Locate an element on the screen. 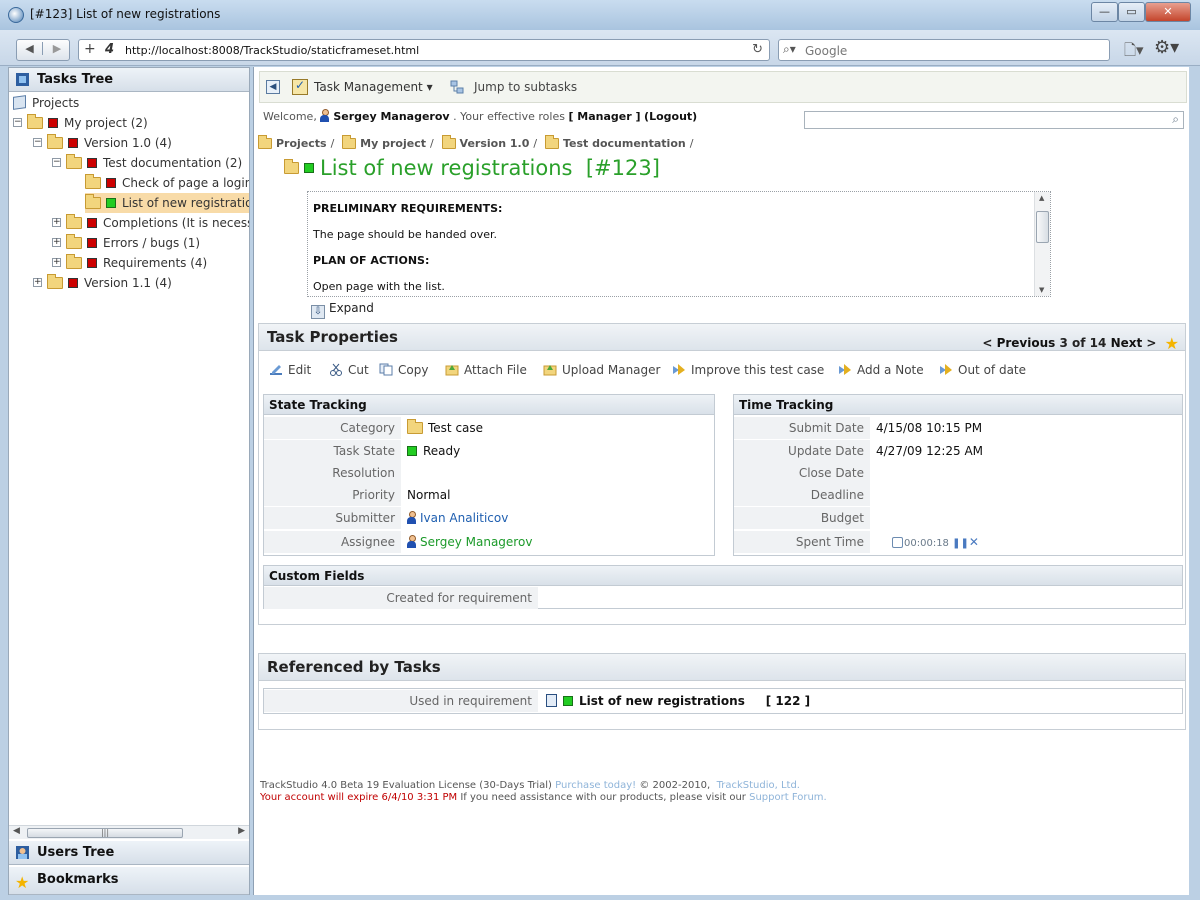 Image resolution: width=1200 pixels, height=900 pixels. tree-node-list-new-registrations: List of new registrations is located at coordinates (167, 203).